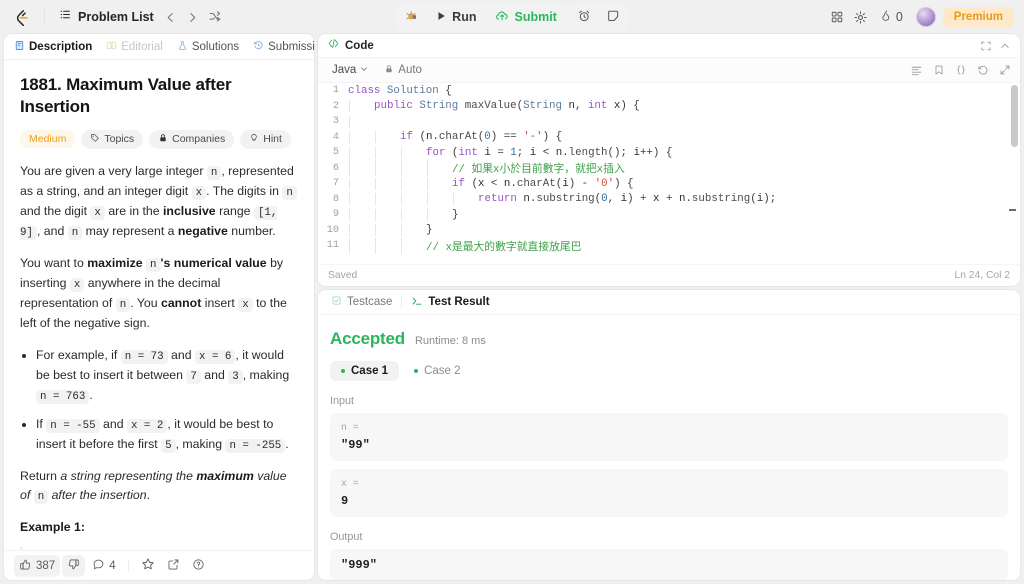  I want to click on language-selector: Java, so click(350, 70).